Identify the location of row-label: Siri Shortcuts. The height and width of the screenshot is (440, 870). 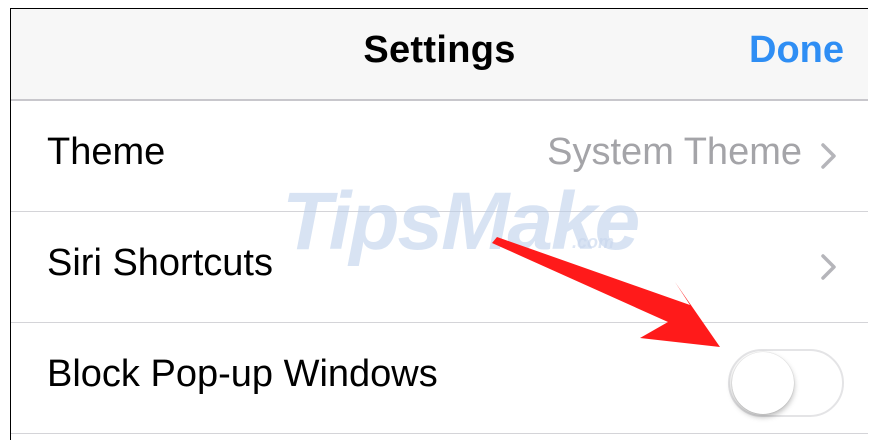
(160, 263).